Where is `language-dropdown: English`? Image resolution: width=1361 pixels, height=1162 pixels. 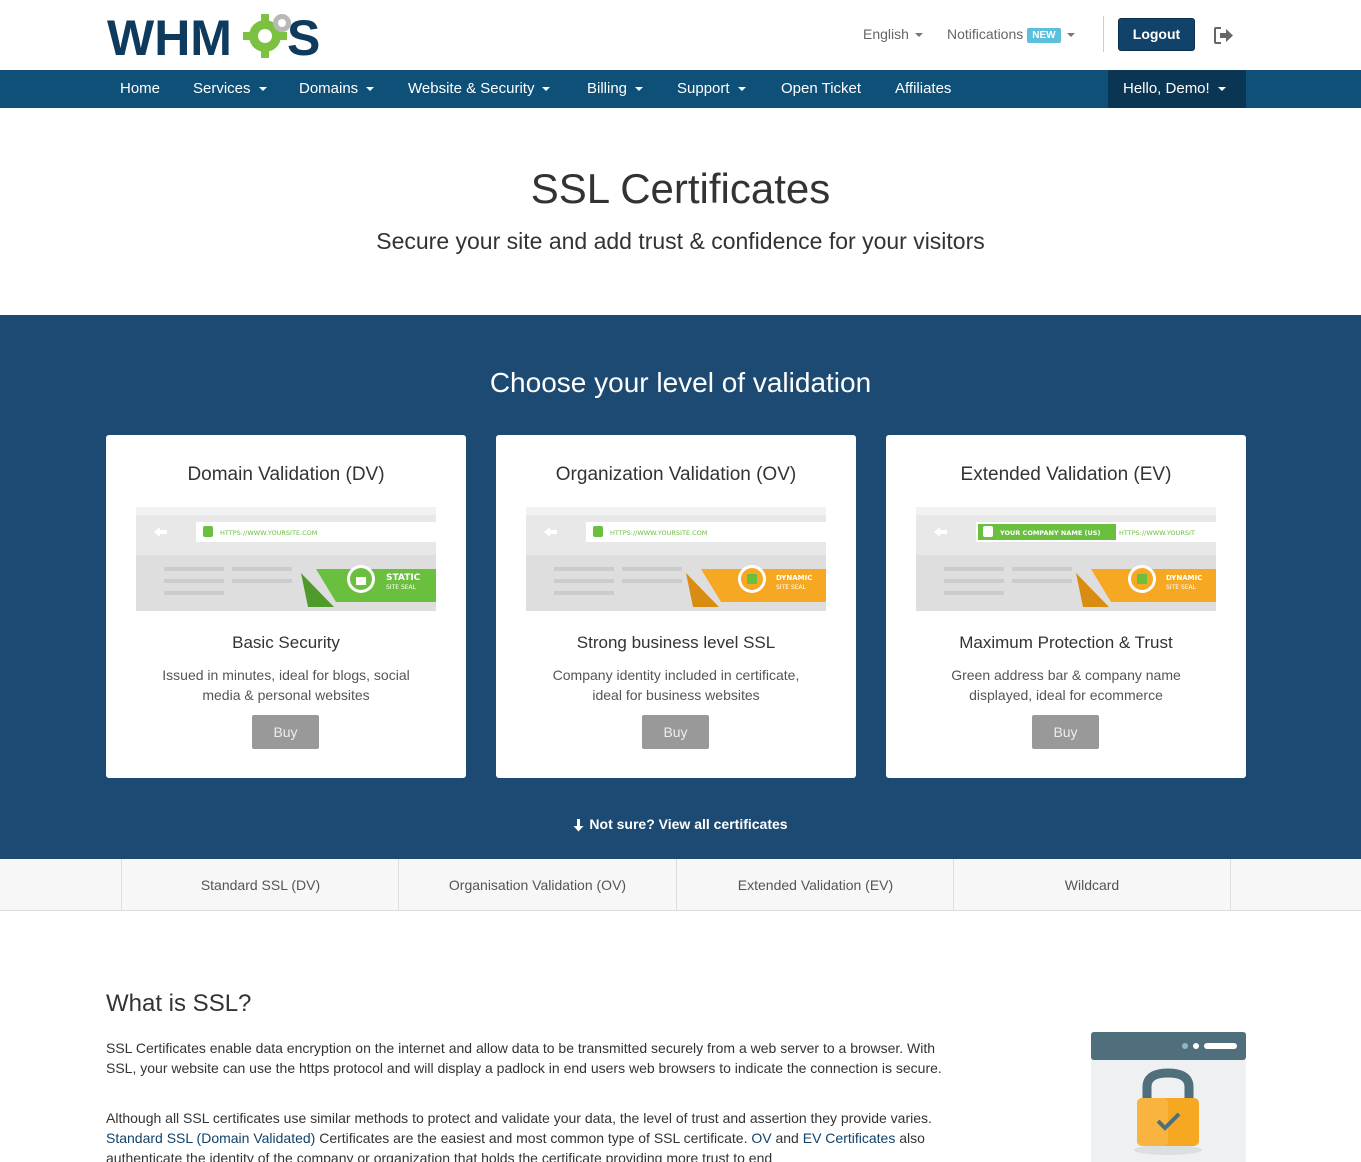
language-dropdown: English is located at coordinates (893, 34).